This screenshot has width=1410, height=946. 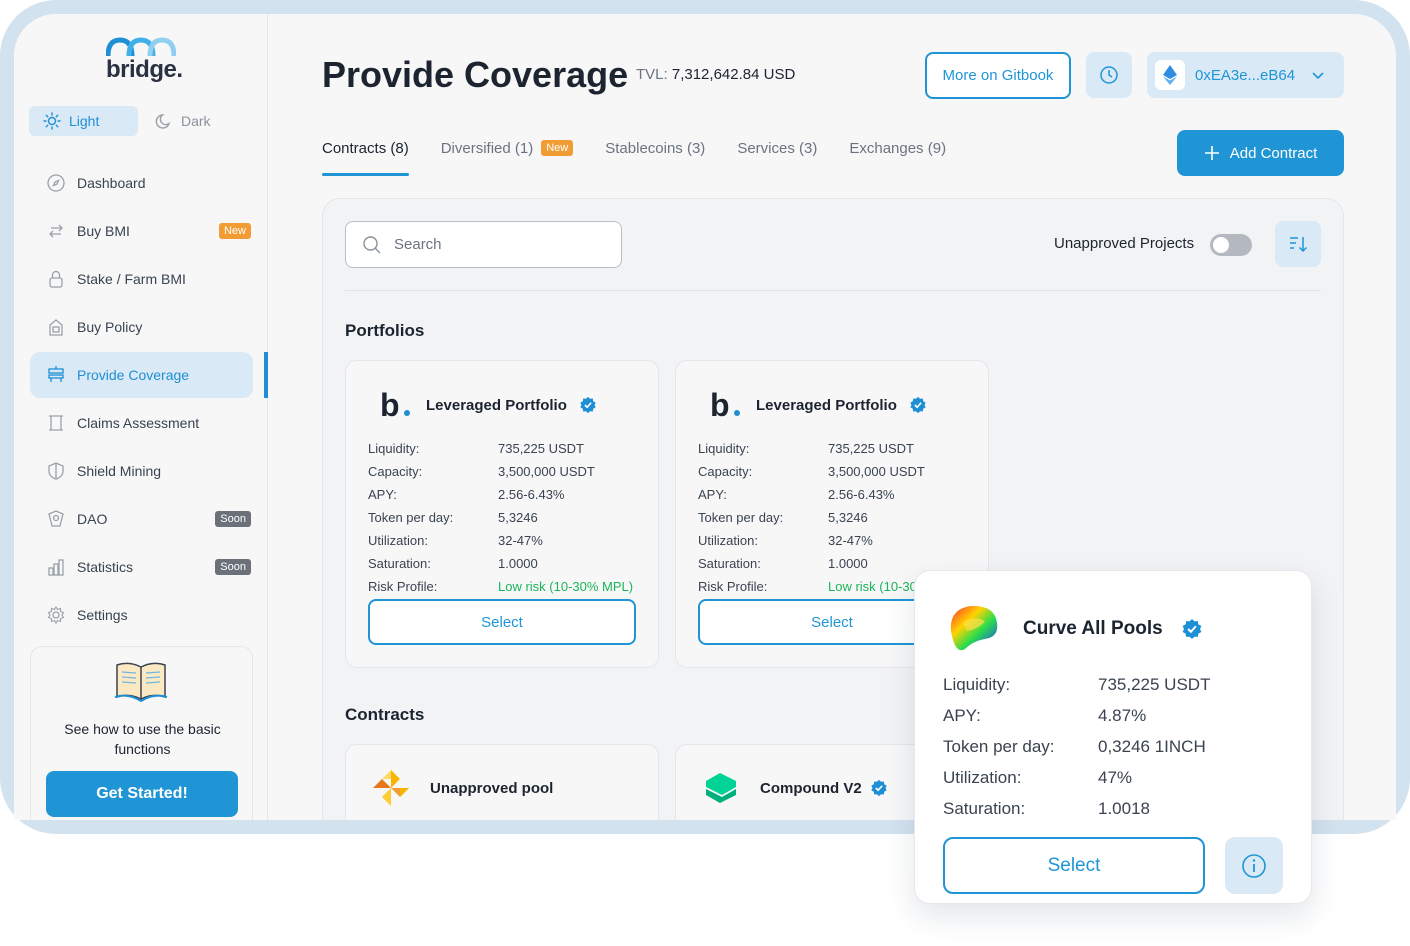 I want to click on contract-card: Unapproved pool, so click(x=502, y=782).